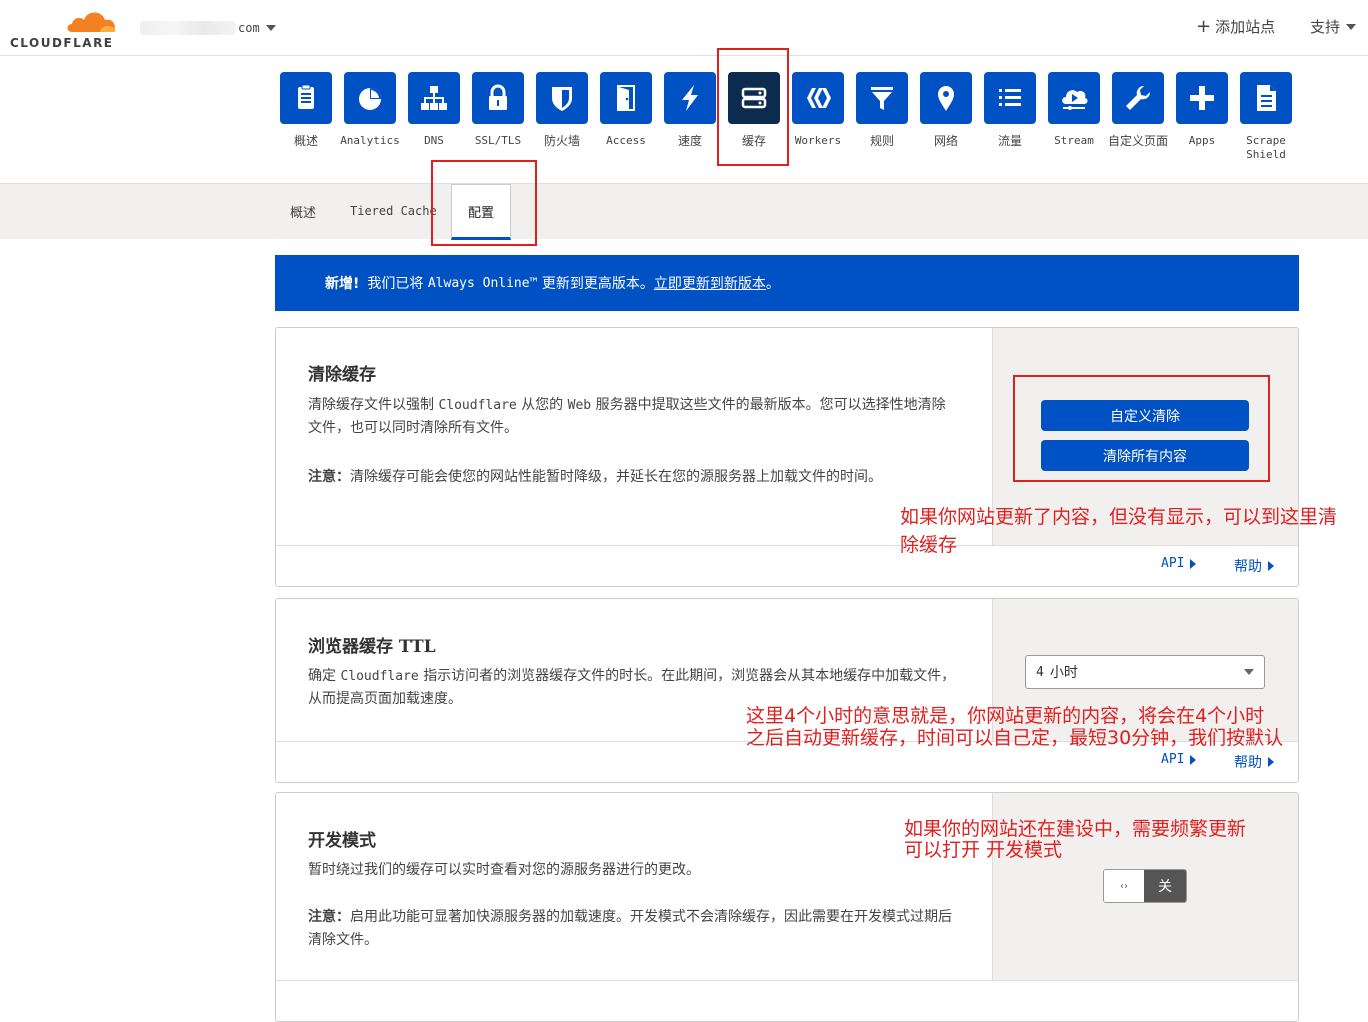 The height and width of the screenshot is (1022, 1368). I want to click on highlight-box-config, so click(484, 203).